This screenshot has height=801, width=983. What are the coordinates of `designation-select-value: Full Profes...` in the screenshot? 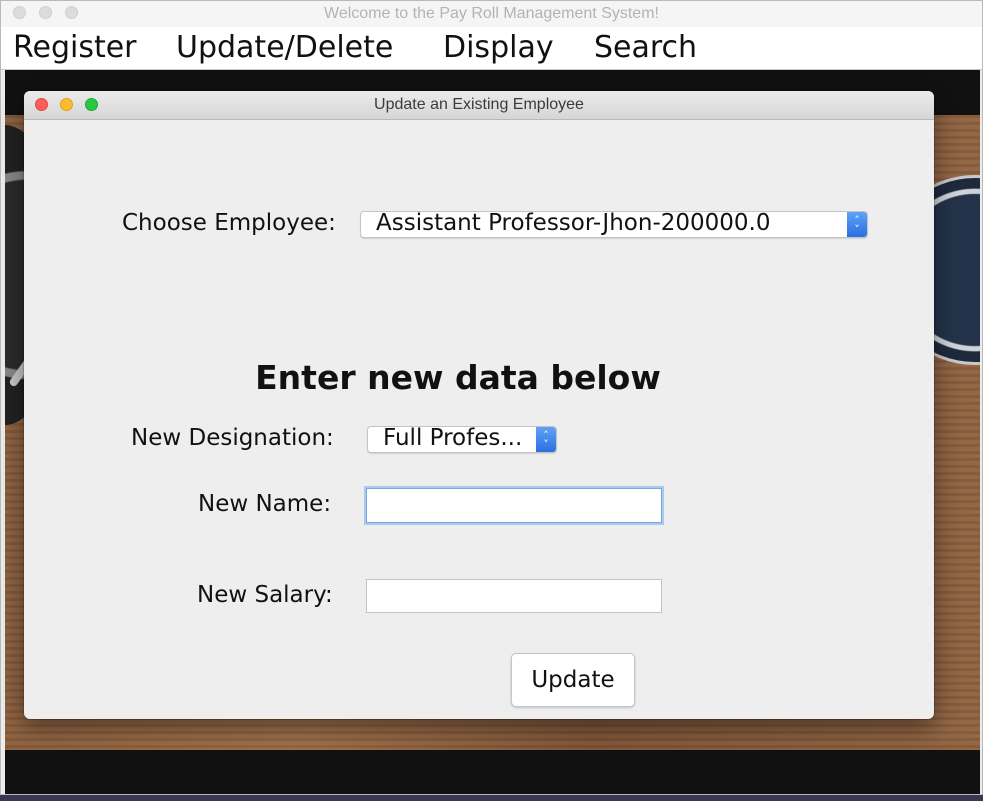 It's located at (453, 438).